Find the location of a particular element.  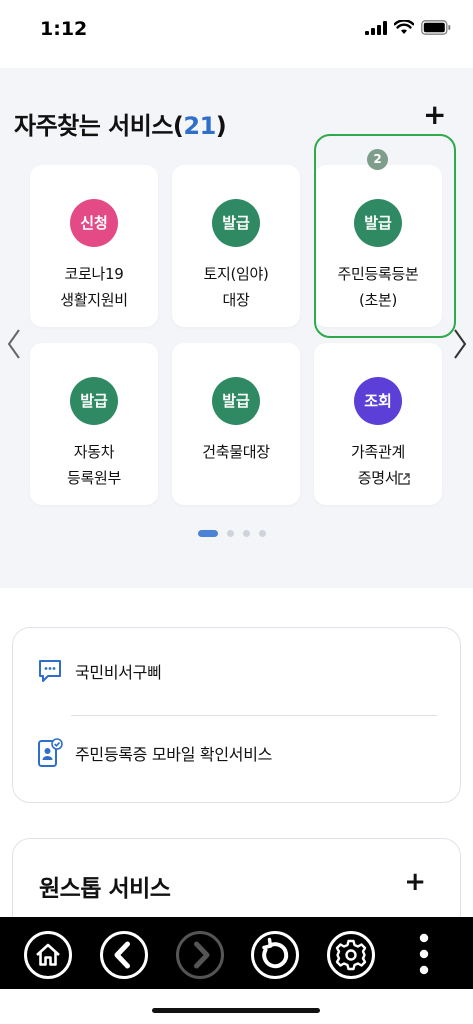

forward-icon is located at coordinates (200, 955).